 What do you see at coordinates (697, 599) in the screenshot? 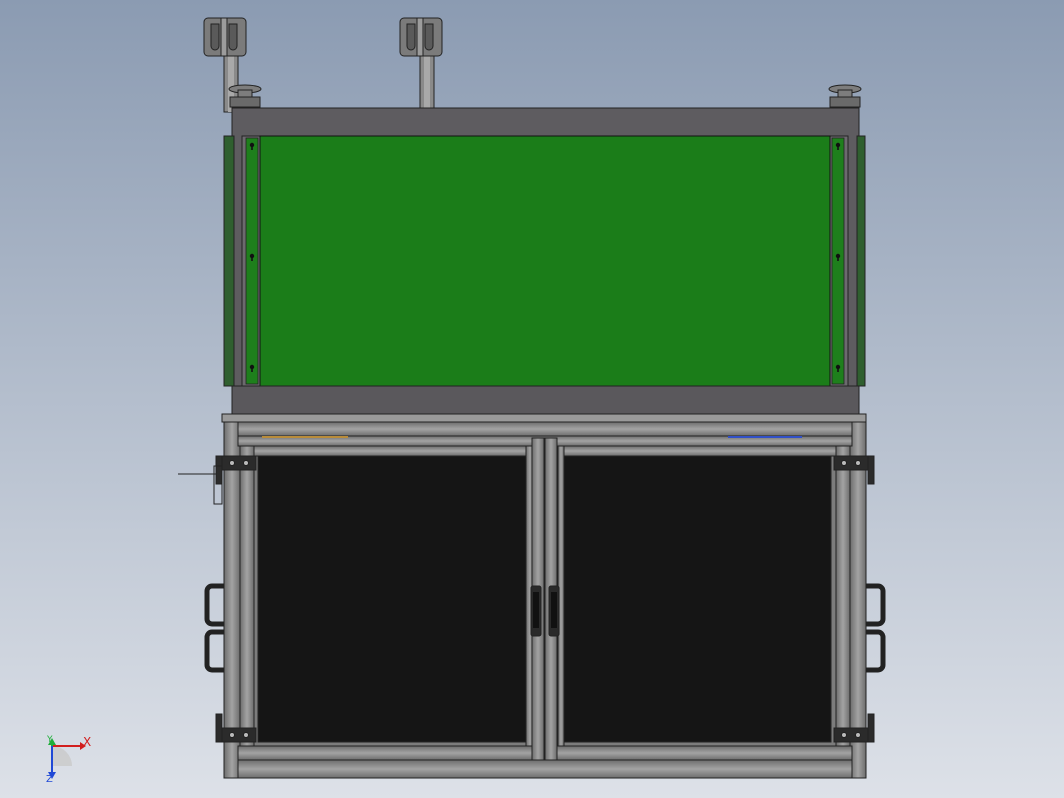
I see `right-door-glass` at bounding box center [697, 599].